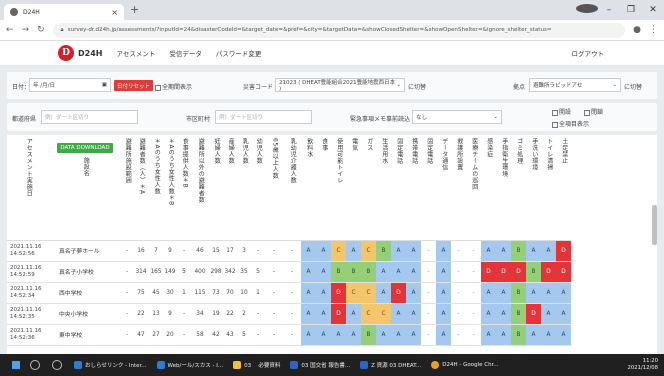  Describe the element at coordinates (258, 87) in the screenshot. I see `disaster-code-label: 災害コード` at that location.